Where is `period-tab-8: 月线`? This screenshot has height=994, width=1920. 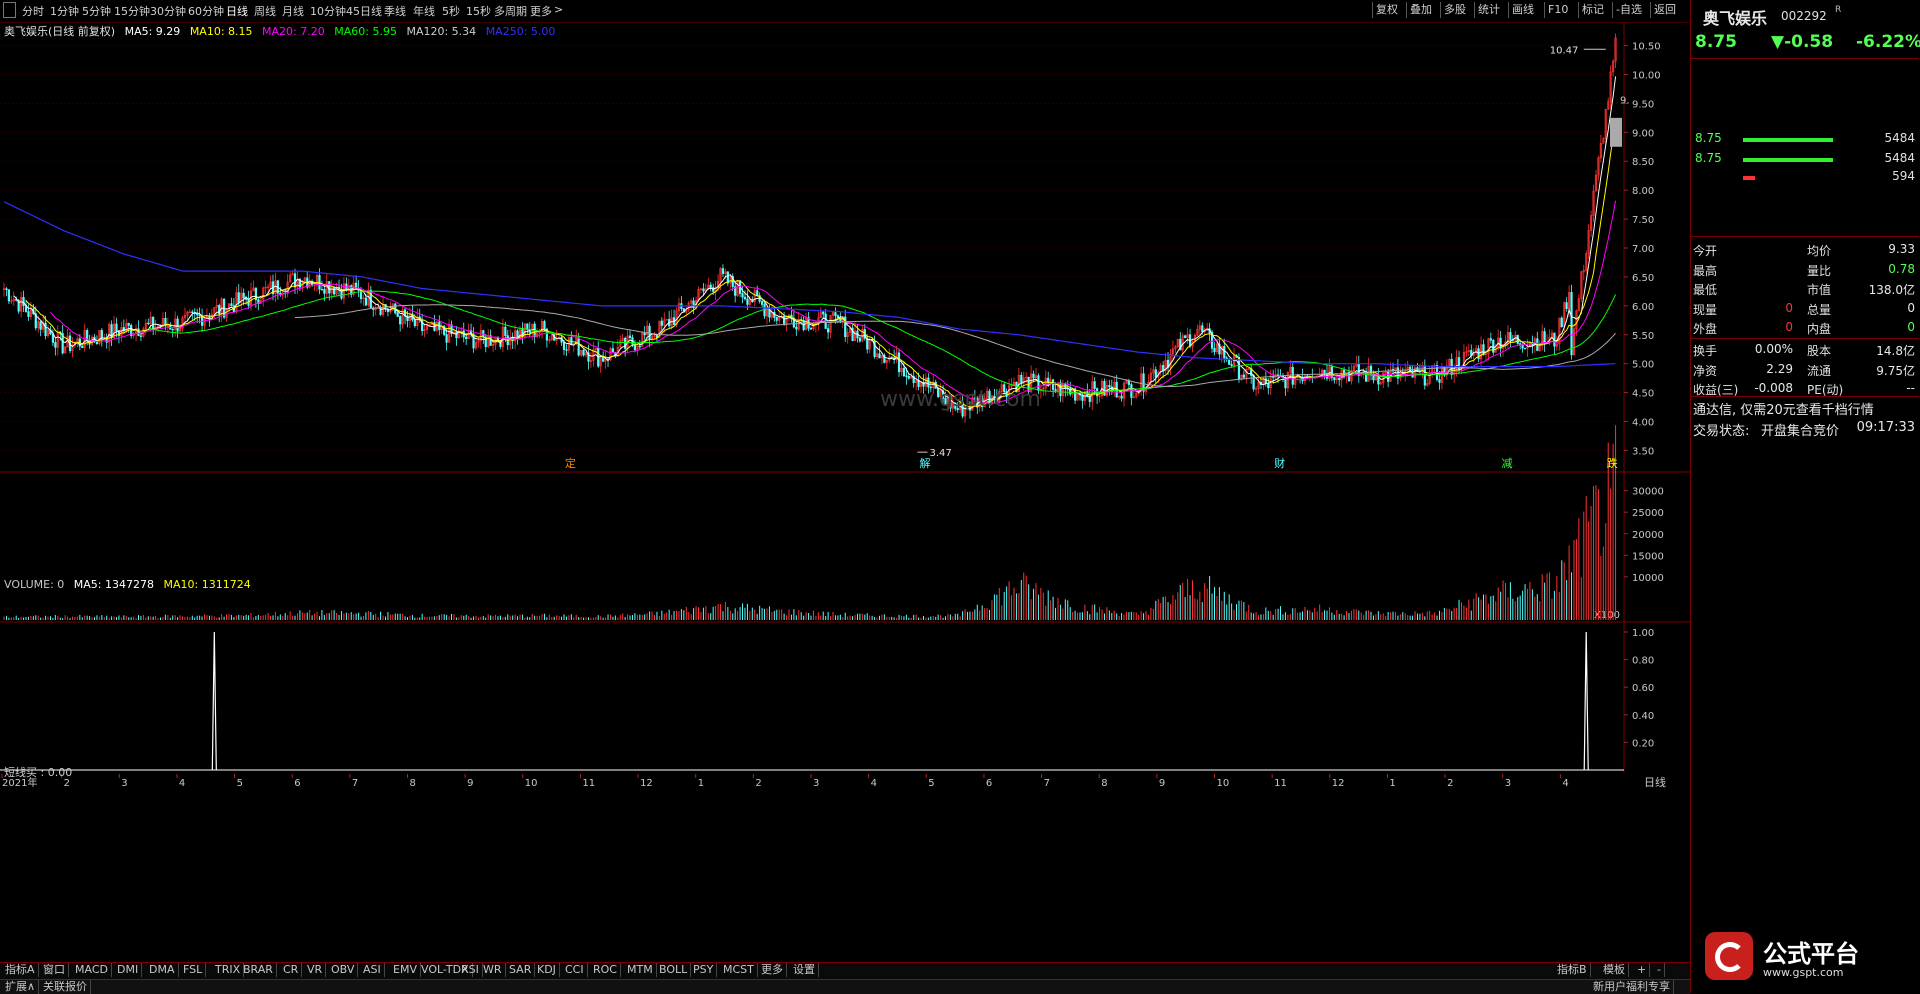
period-tab-8: 月线 is located at coordinates (293, 11).